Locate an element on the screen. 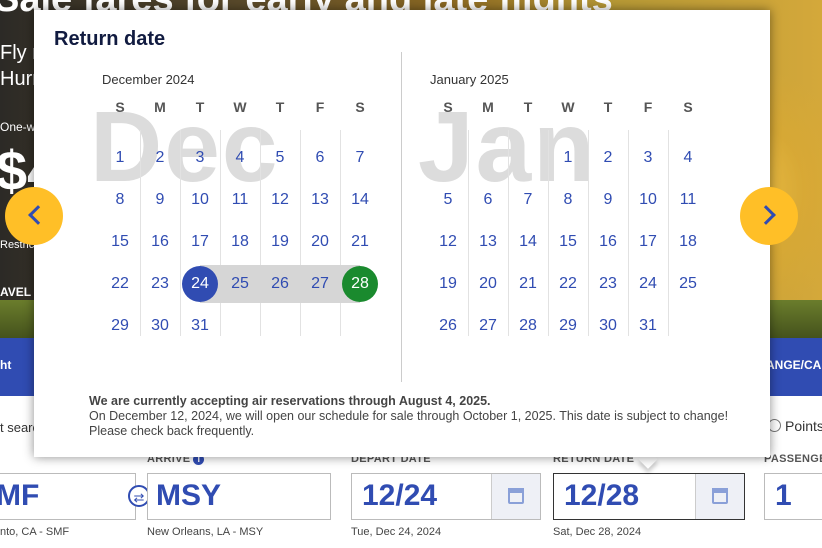 This screenshot has width=822, height=548. return-date-value: 12/28 is located at coordinates (602, 495).